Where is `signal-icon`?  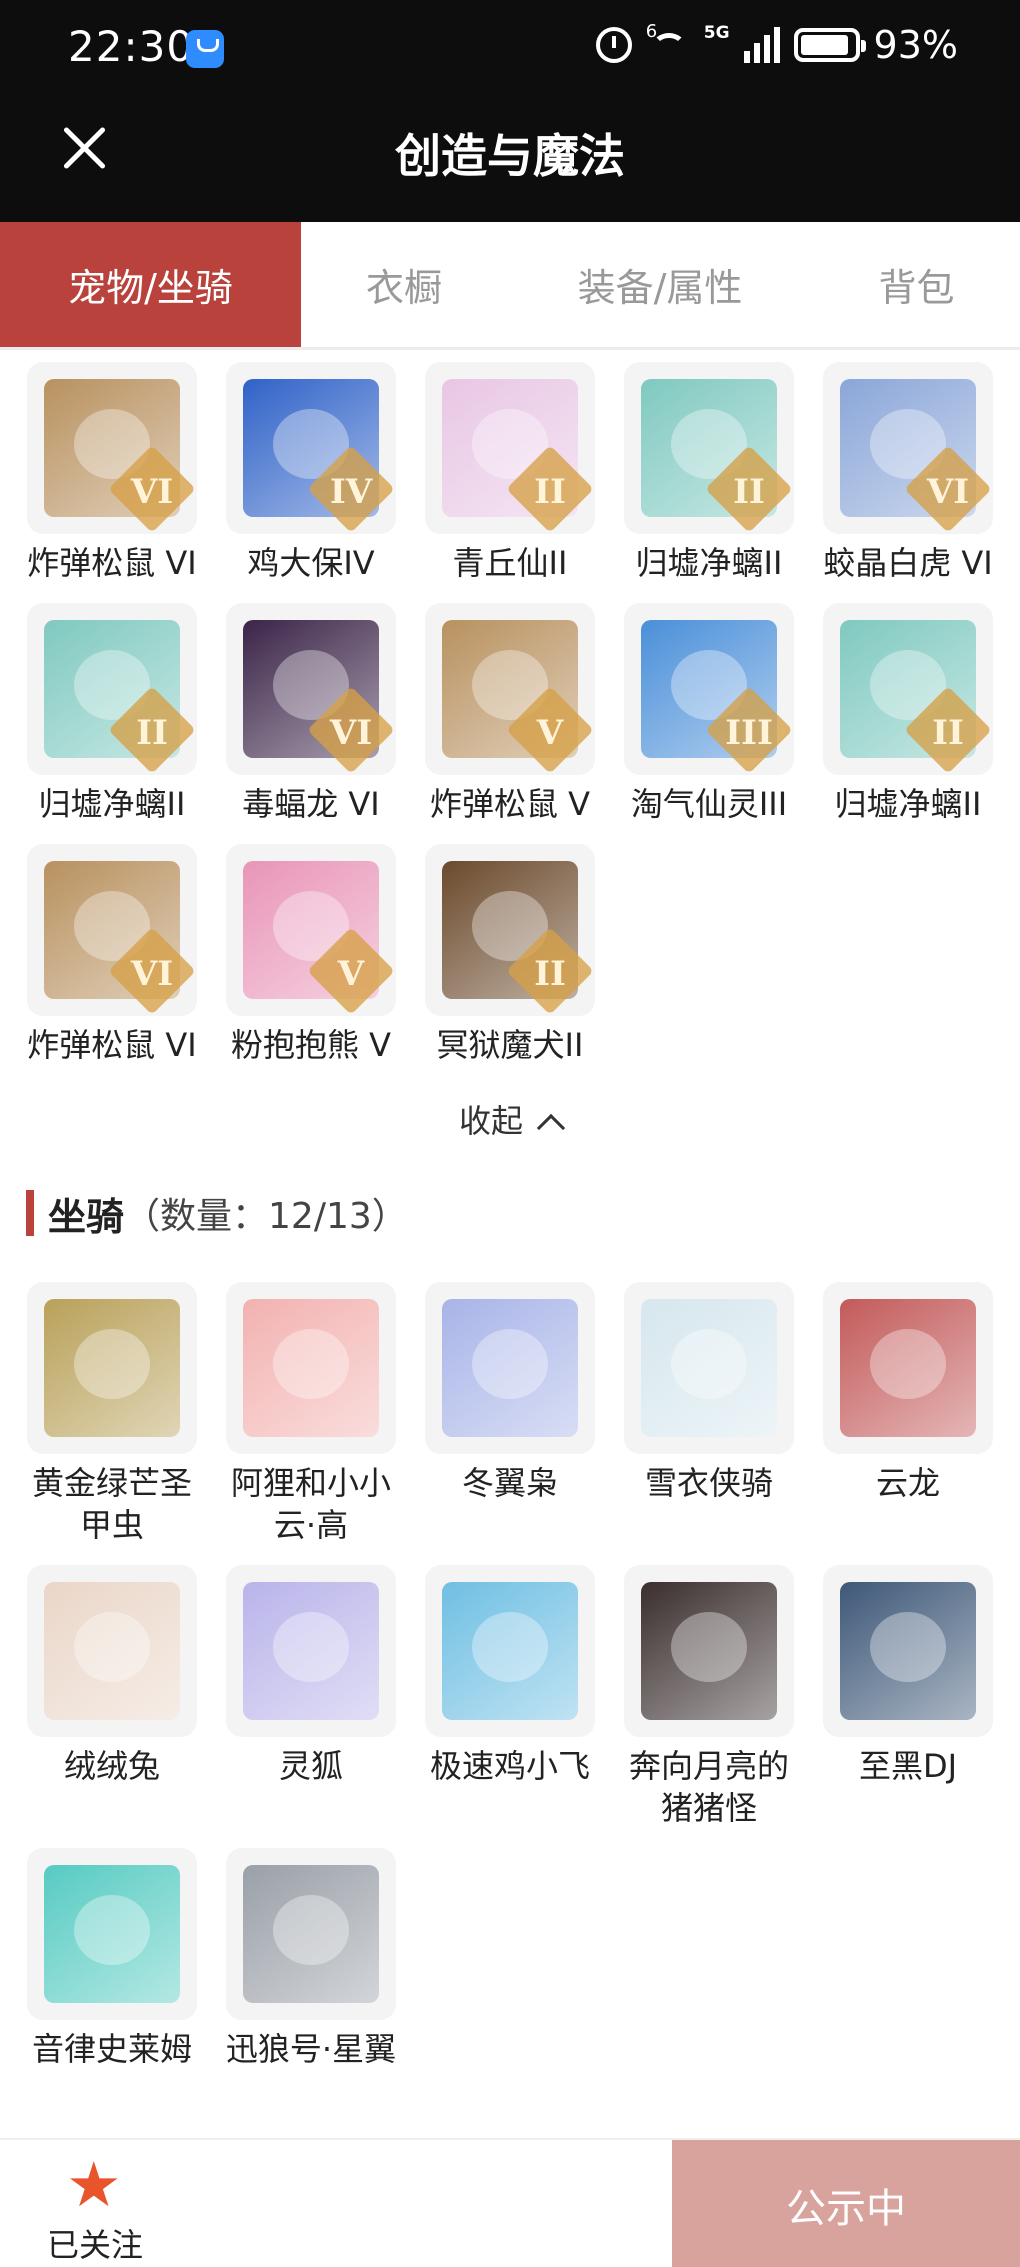 signal-icon is located at coordinates (761, 45).